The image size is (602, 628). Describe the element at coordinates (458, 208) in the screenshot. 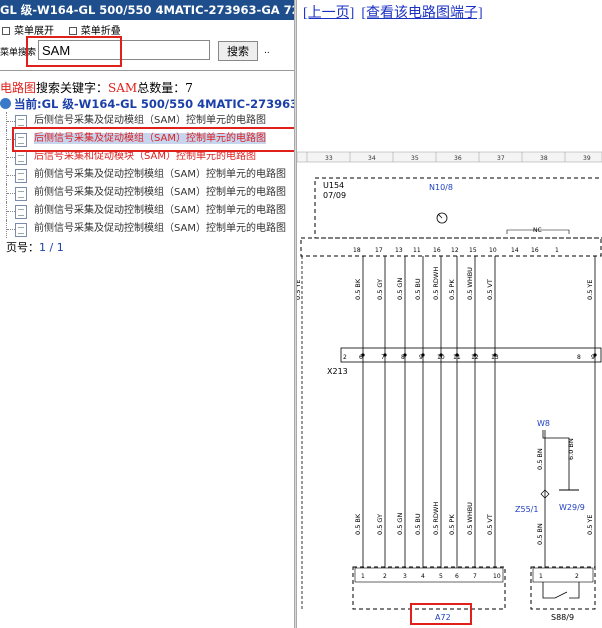

I see `u154-box` at that location.